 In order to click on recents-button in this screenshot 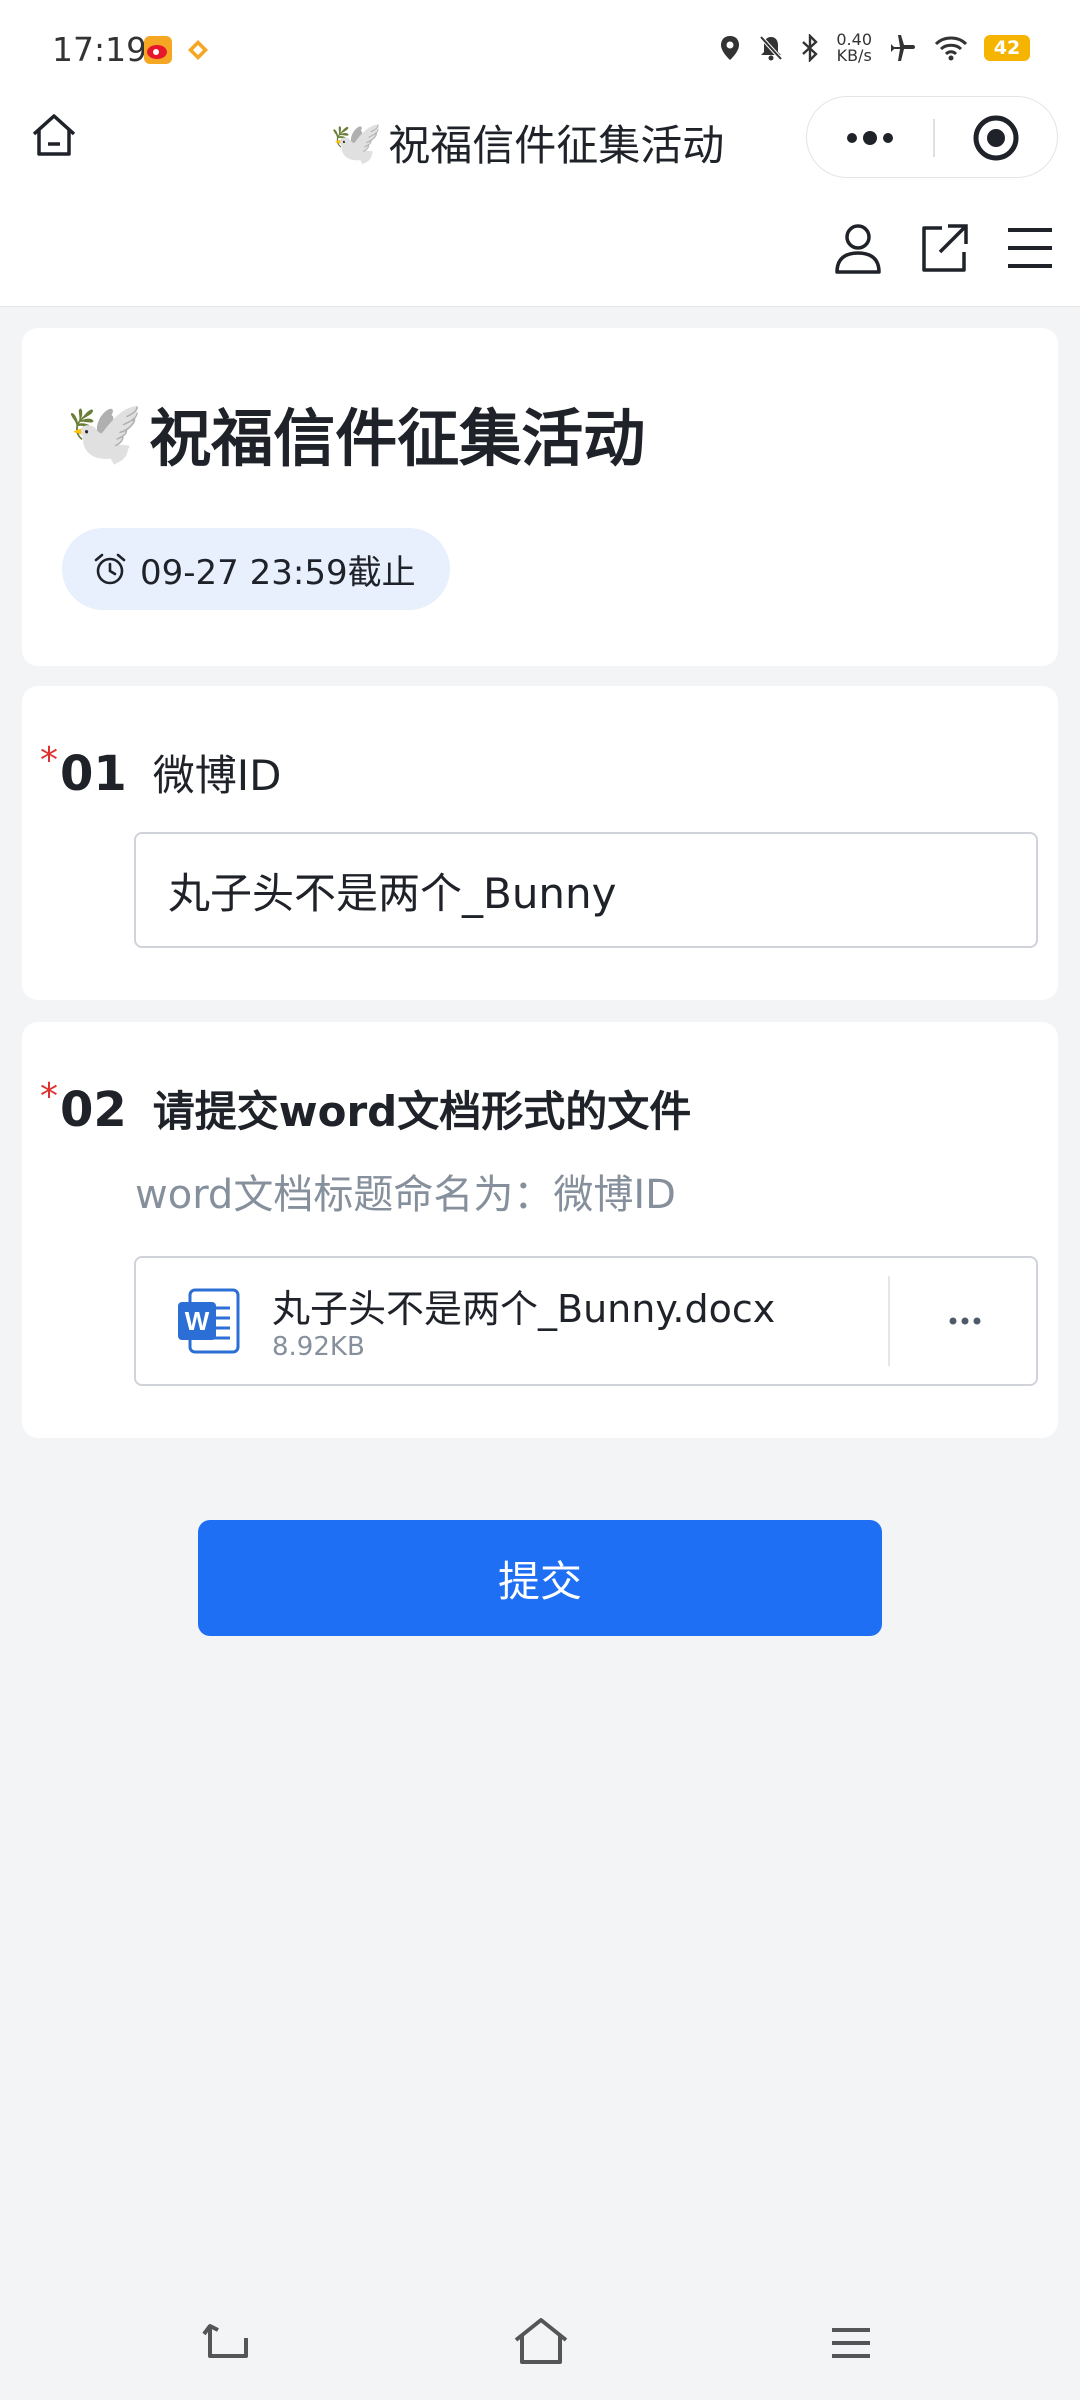, I will do `click(851, 2343)`.